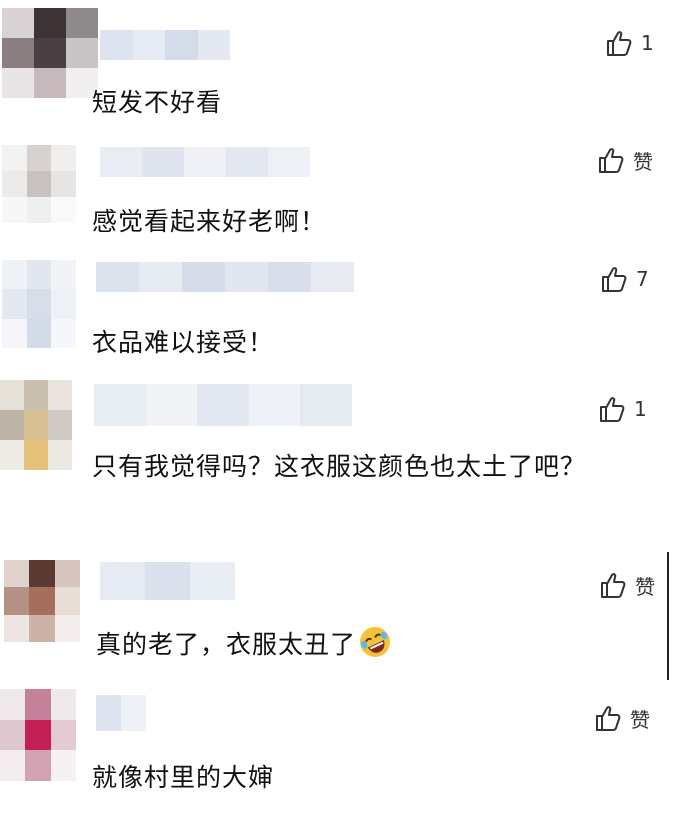  Describe the element at coordinates (375, 642) in the screenshot. I see `rolling-on-floor-laughing-emoji` at that location.